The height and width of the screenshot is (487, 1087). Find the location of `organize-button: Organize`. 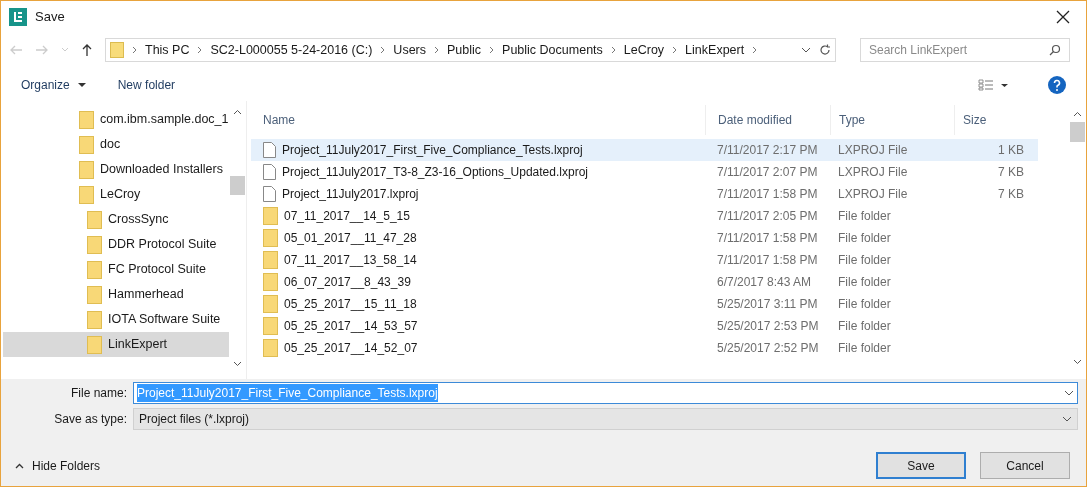

organize-button: Organize is located at coordinates (53, 85).